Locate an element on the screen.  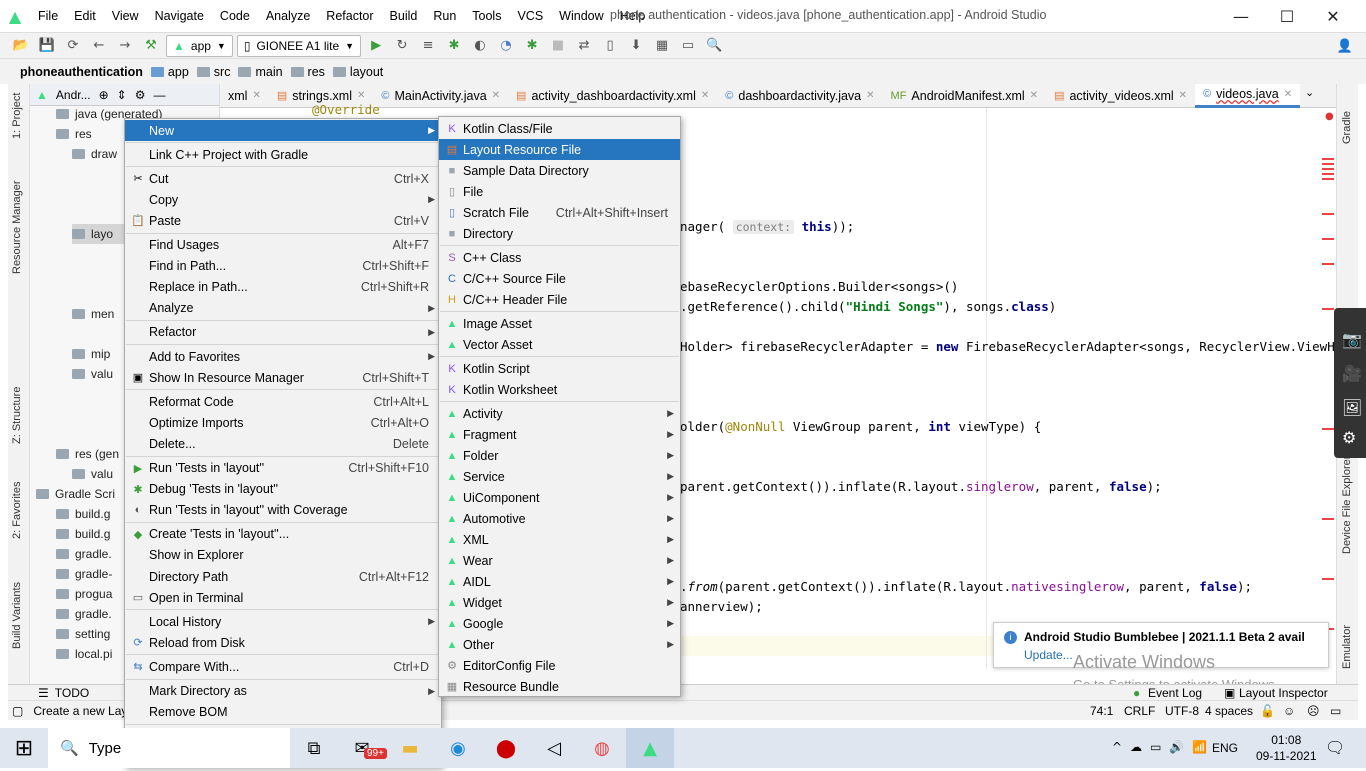
breadcrumb-item: src is located at coordinates (213, 72).